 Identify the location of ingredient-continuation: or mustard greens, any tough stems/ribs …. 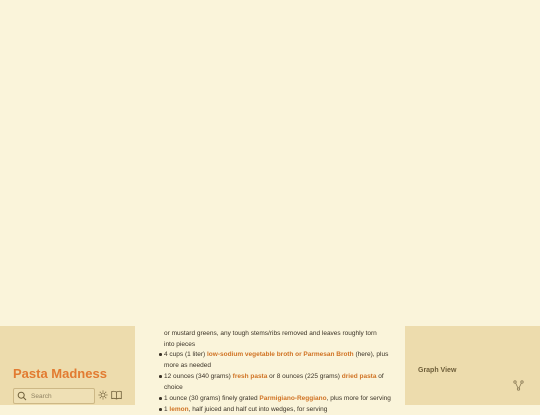
(270, 339).